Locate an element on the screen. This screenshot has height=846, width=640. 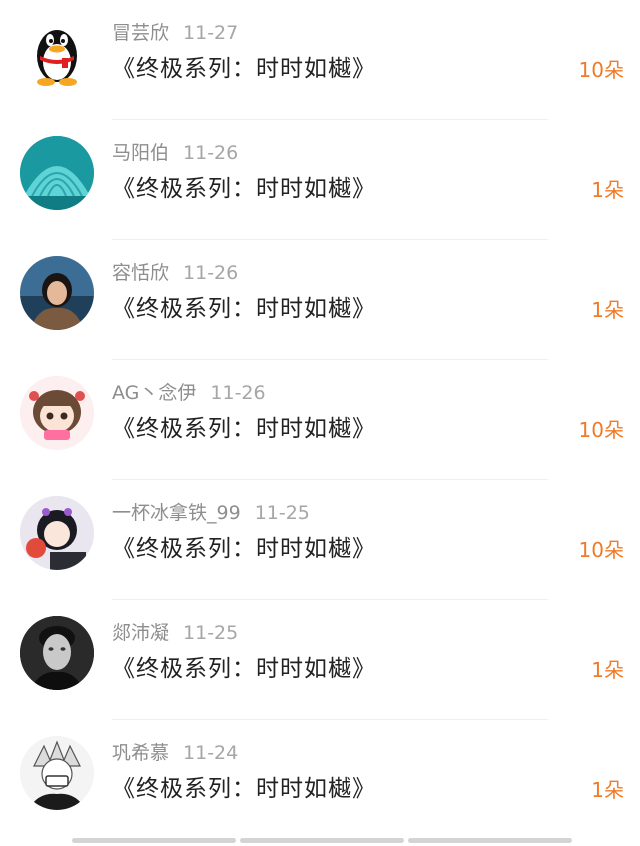
meta-line: 冒芸欣 11-27 is located at coordinates (175, 33).